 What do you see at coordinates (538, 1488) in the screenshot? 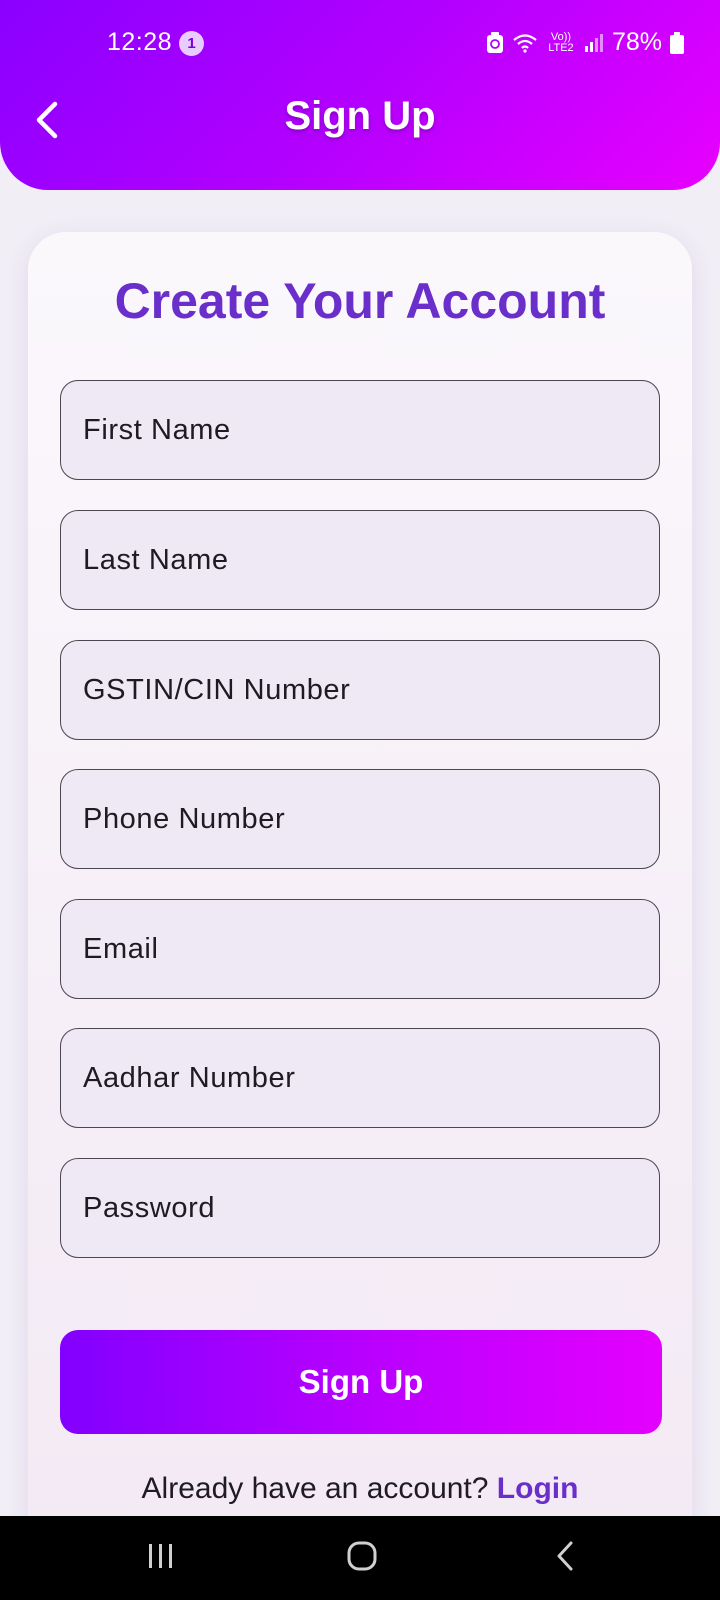
I see `login-link: Login` at bounding box center [538, 1488].